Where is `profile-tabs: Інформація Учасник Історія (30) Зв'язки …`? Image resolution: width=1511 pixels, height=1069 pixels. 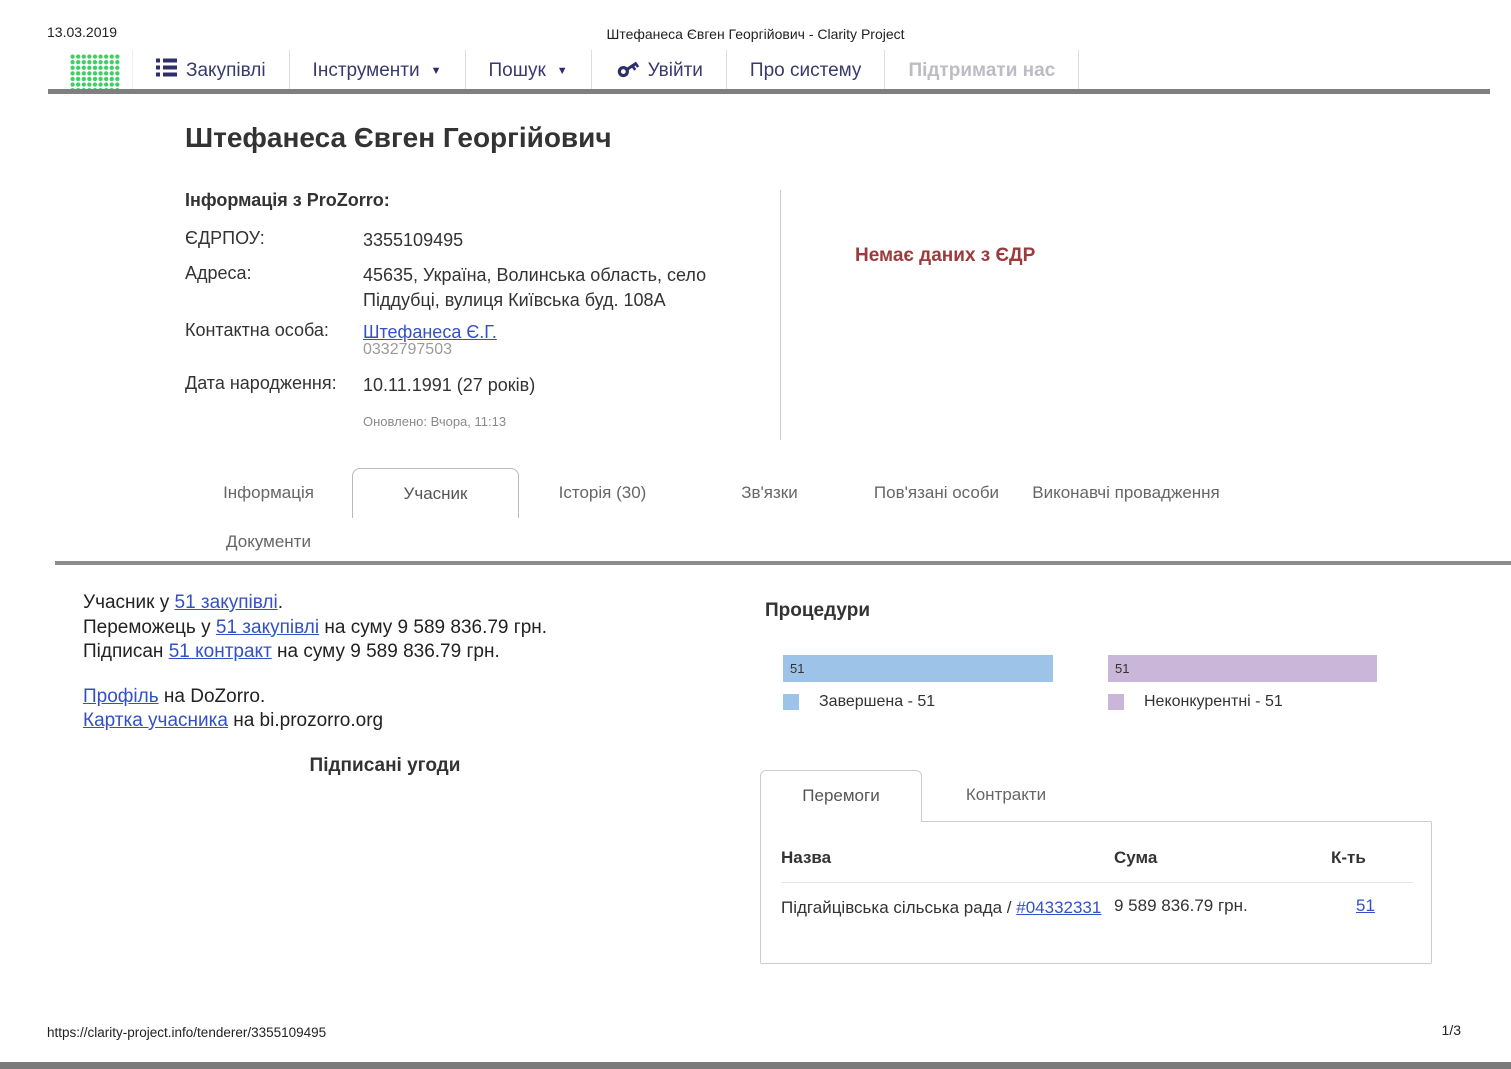 profile-tabs: Інформація Учасник Історія (30) Зв'язки … is located at coordinates (708, 493).